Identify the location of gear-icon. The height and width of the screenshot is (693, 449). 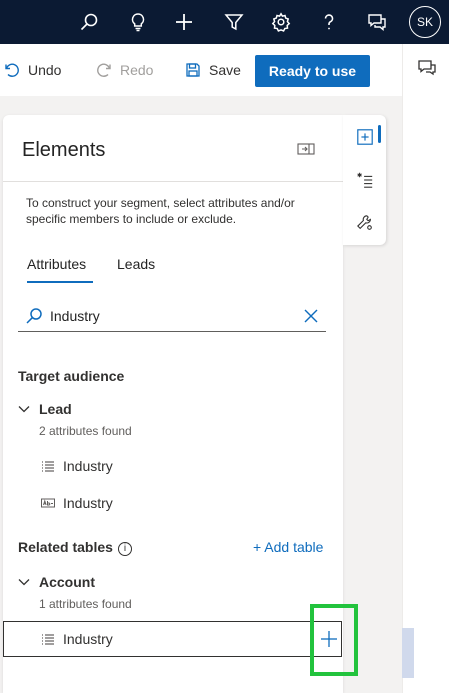
(281, 22).